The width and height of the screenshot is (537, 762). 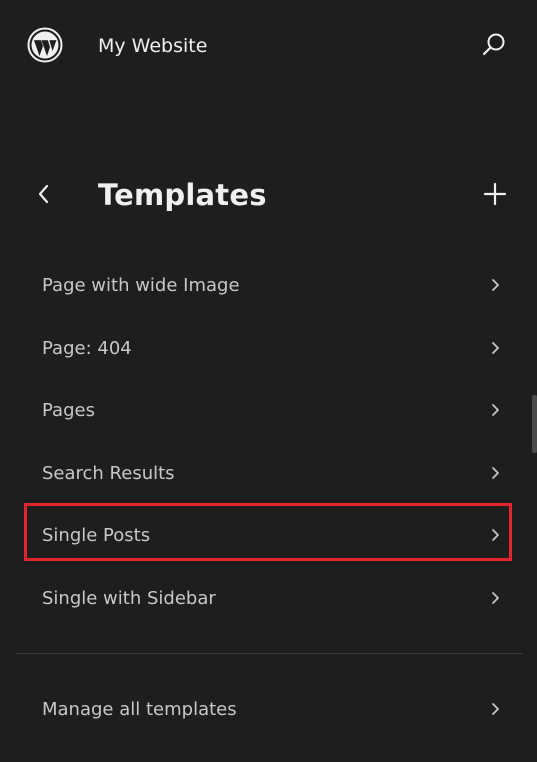 What do you see at coordinates (495, 194) in the screenshot?
I see `plus-icon` at bounding box center [495, 194].